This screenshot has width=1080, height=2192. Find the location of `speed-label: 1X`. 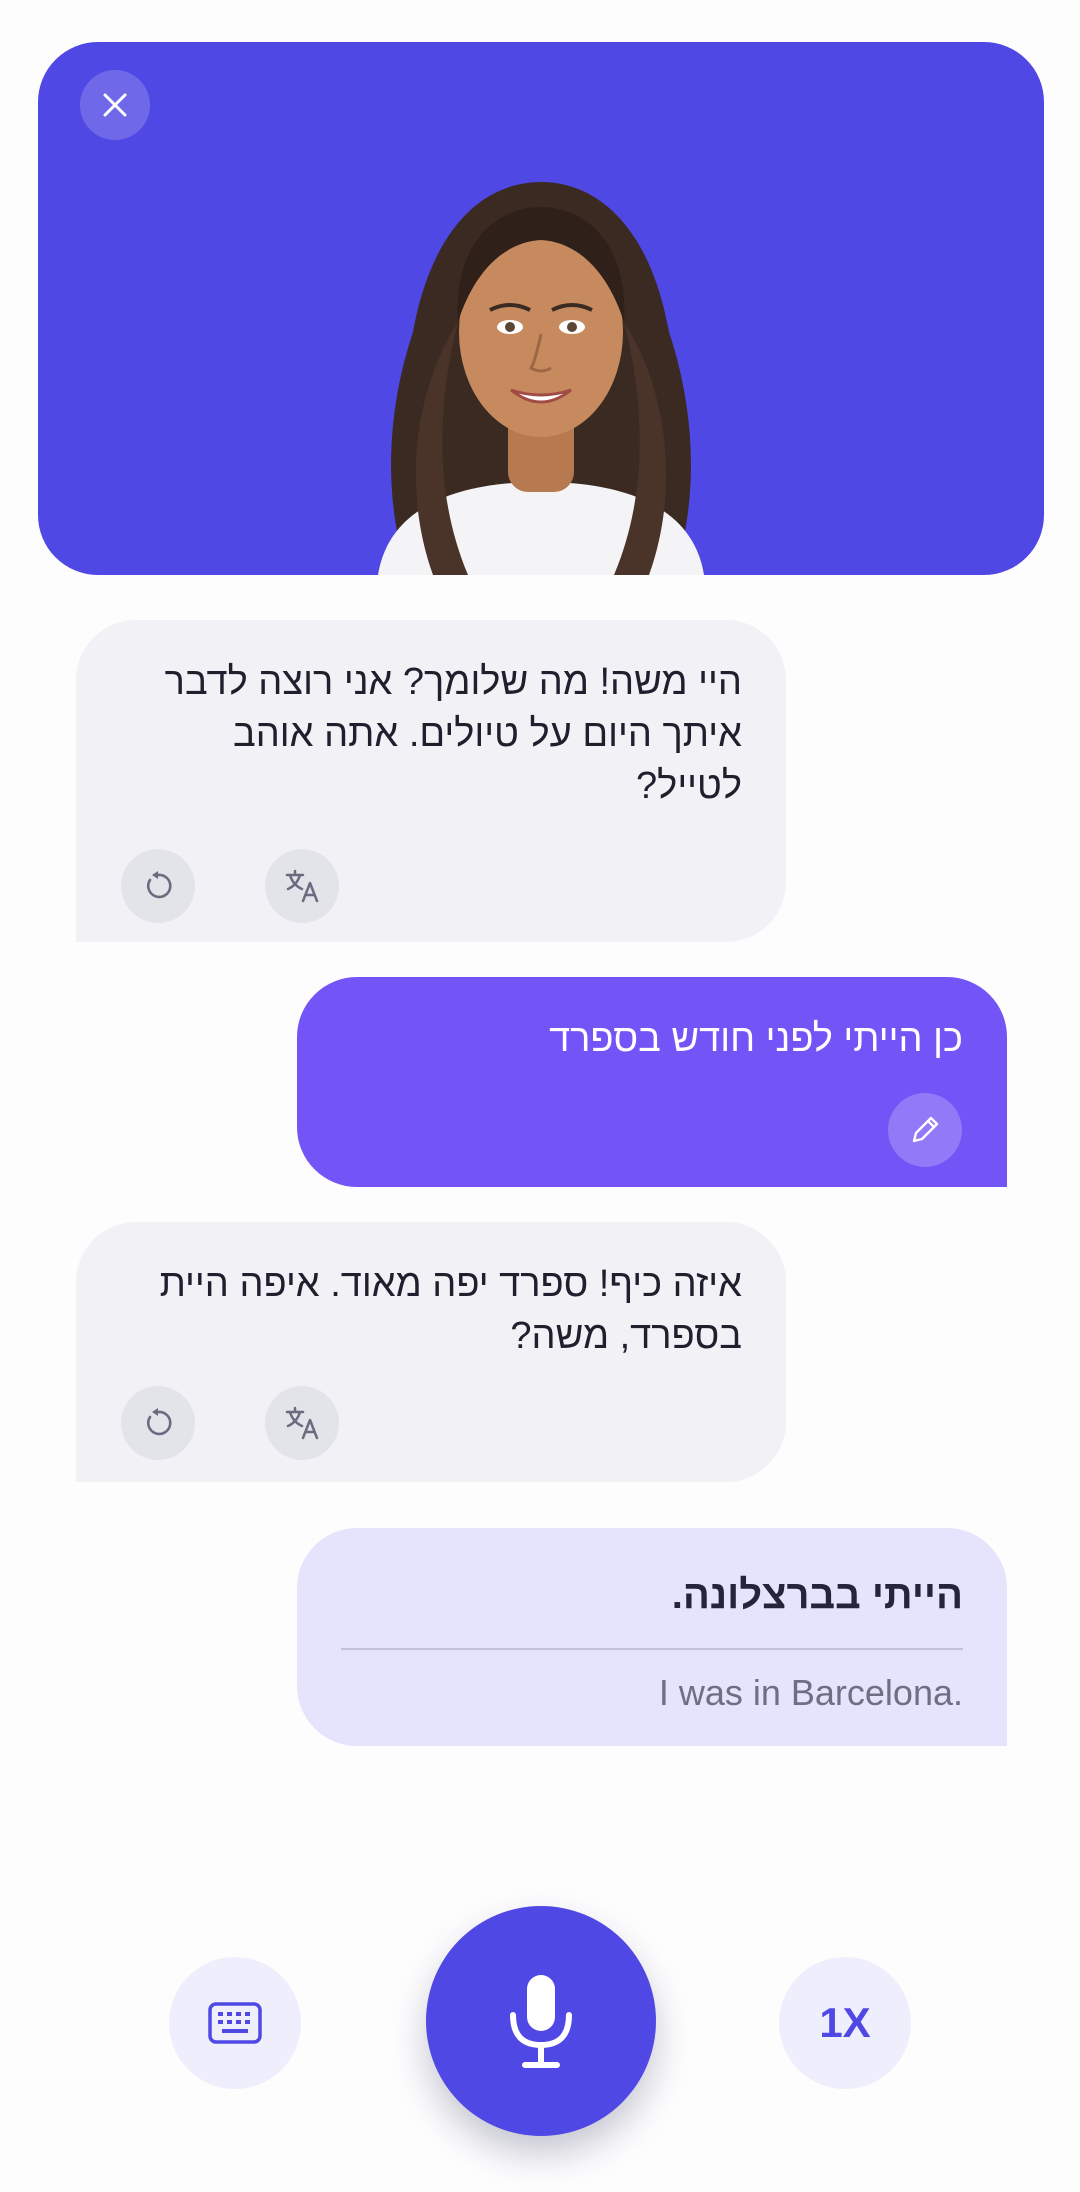

speed-label: 1X is located at coordinates (845, 2022).